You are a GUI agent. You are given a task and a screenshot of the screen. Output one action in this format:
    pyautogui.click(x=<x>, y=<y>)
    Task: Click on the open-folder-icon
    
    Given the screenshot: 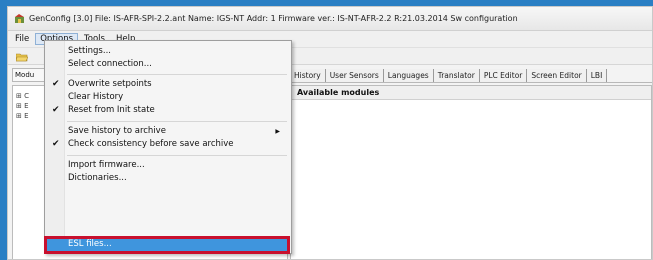 What is the action you would take?
    pyautogui.click(x=22, y=58)
    